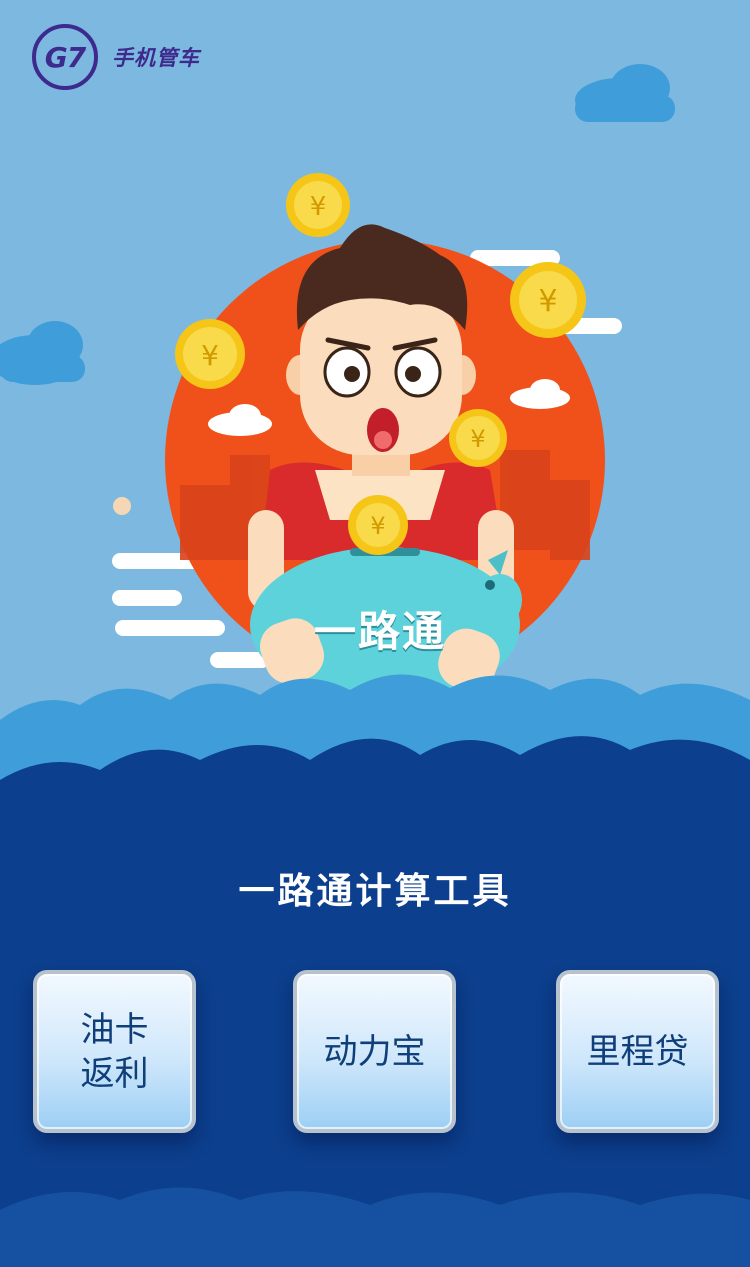 The width and height of the screenshot is (750, 1267). What do you see at coordinates (65, 57) in the screenshot?
I see `g7-logo: G7` at bounding box center [65, 57].